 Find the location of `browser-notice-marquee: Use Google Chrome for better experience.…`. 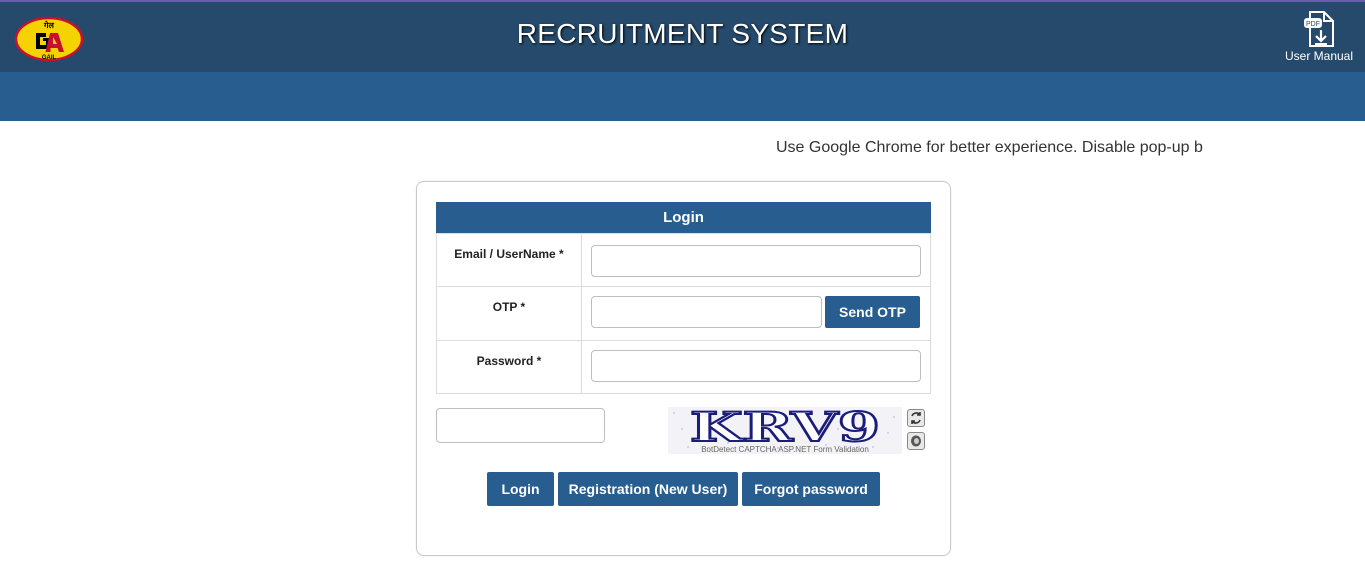

browser-notice-marquee: Use Google Chrome for better experience.… is located at coordinates (989, 147).